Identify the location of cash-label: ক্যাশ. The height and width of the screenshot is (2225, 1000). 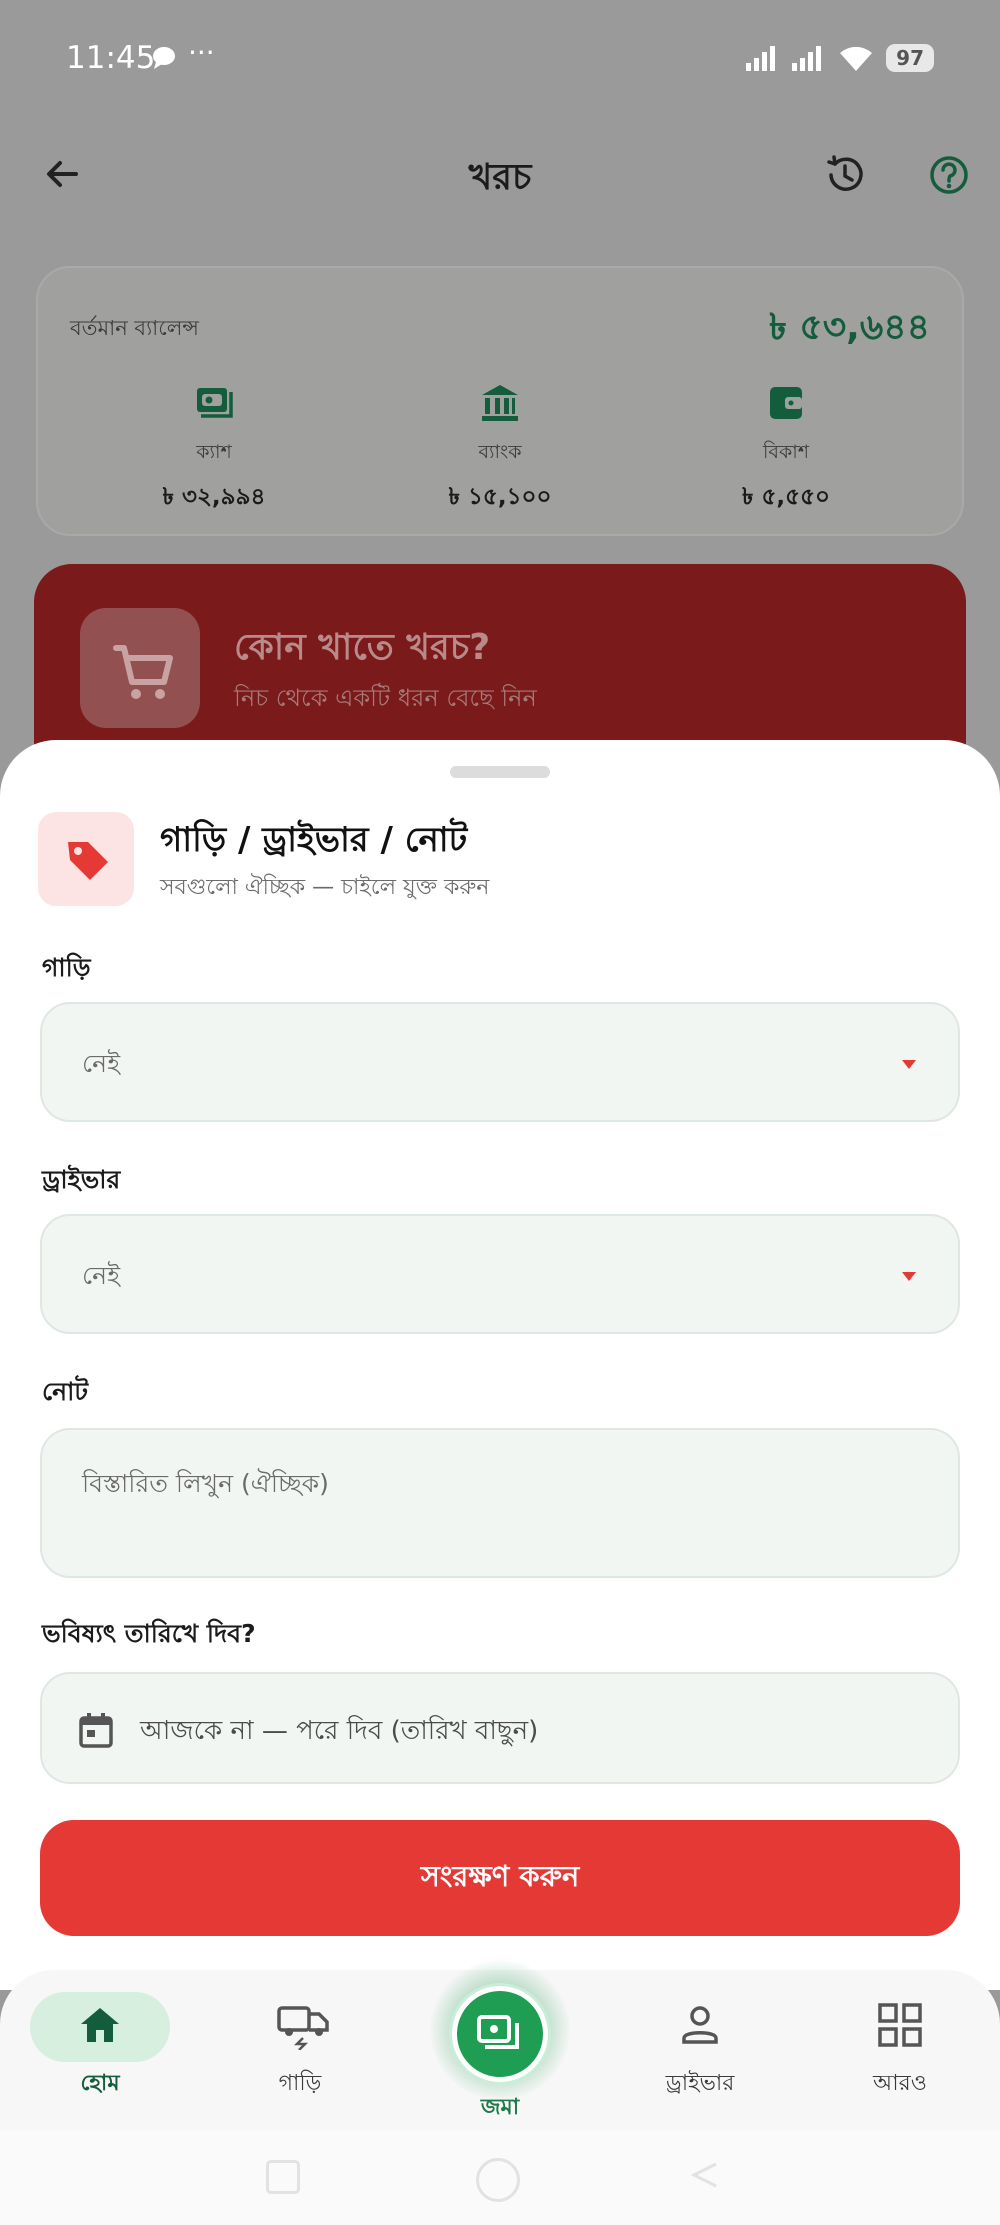
(214, 452).